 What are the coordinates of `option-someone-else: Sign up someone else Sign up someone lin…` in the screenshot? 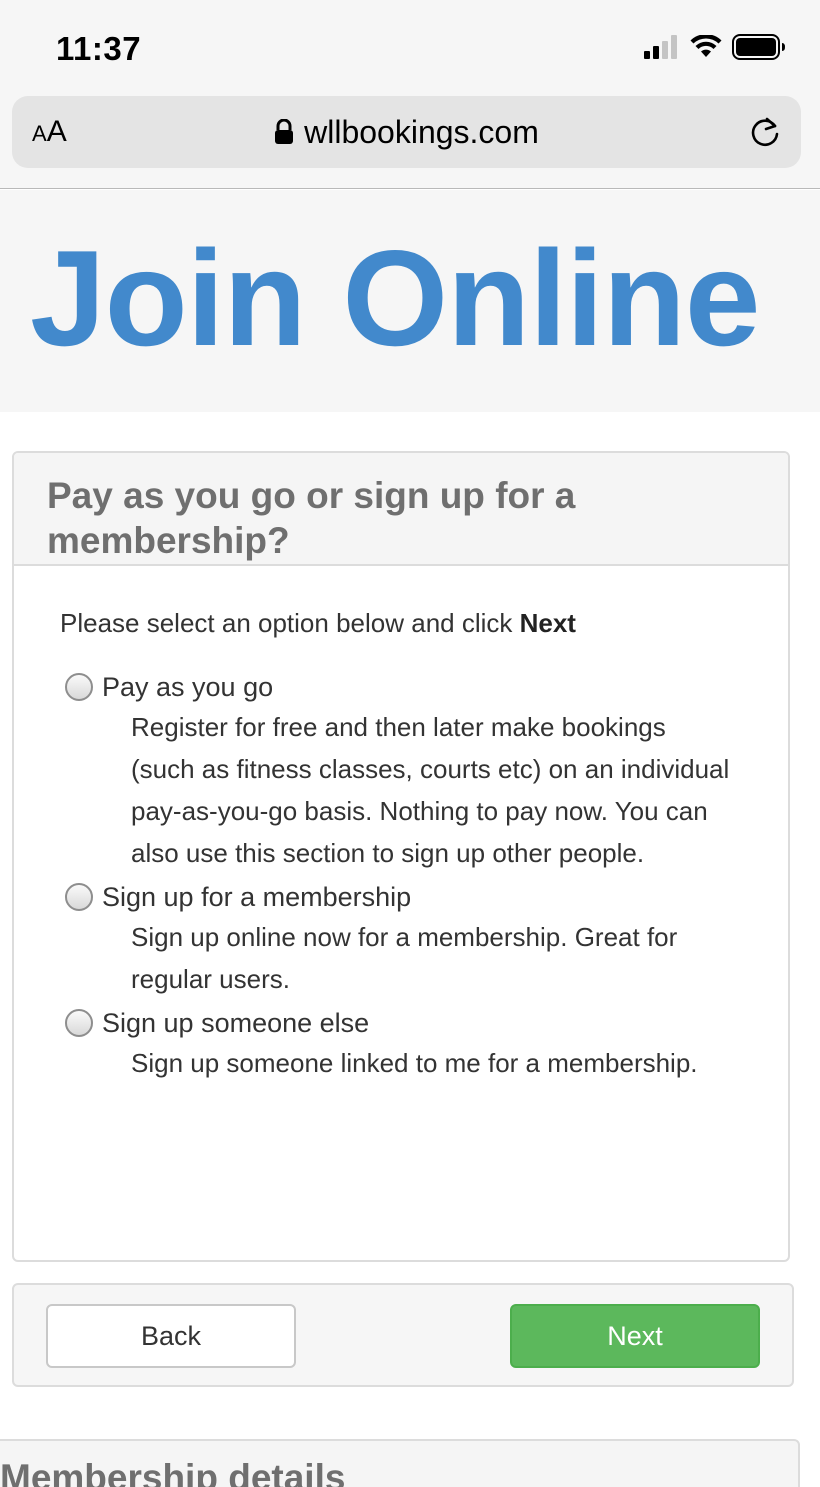 It's located at (403, 1044).